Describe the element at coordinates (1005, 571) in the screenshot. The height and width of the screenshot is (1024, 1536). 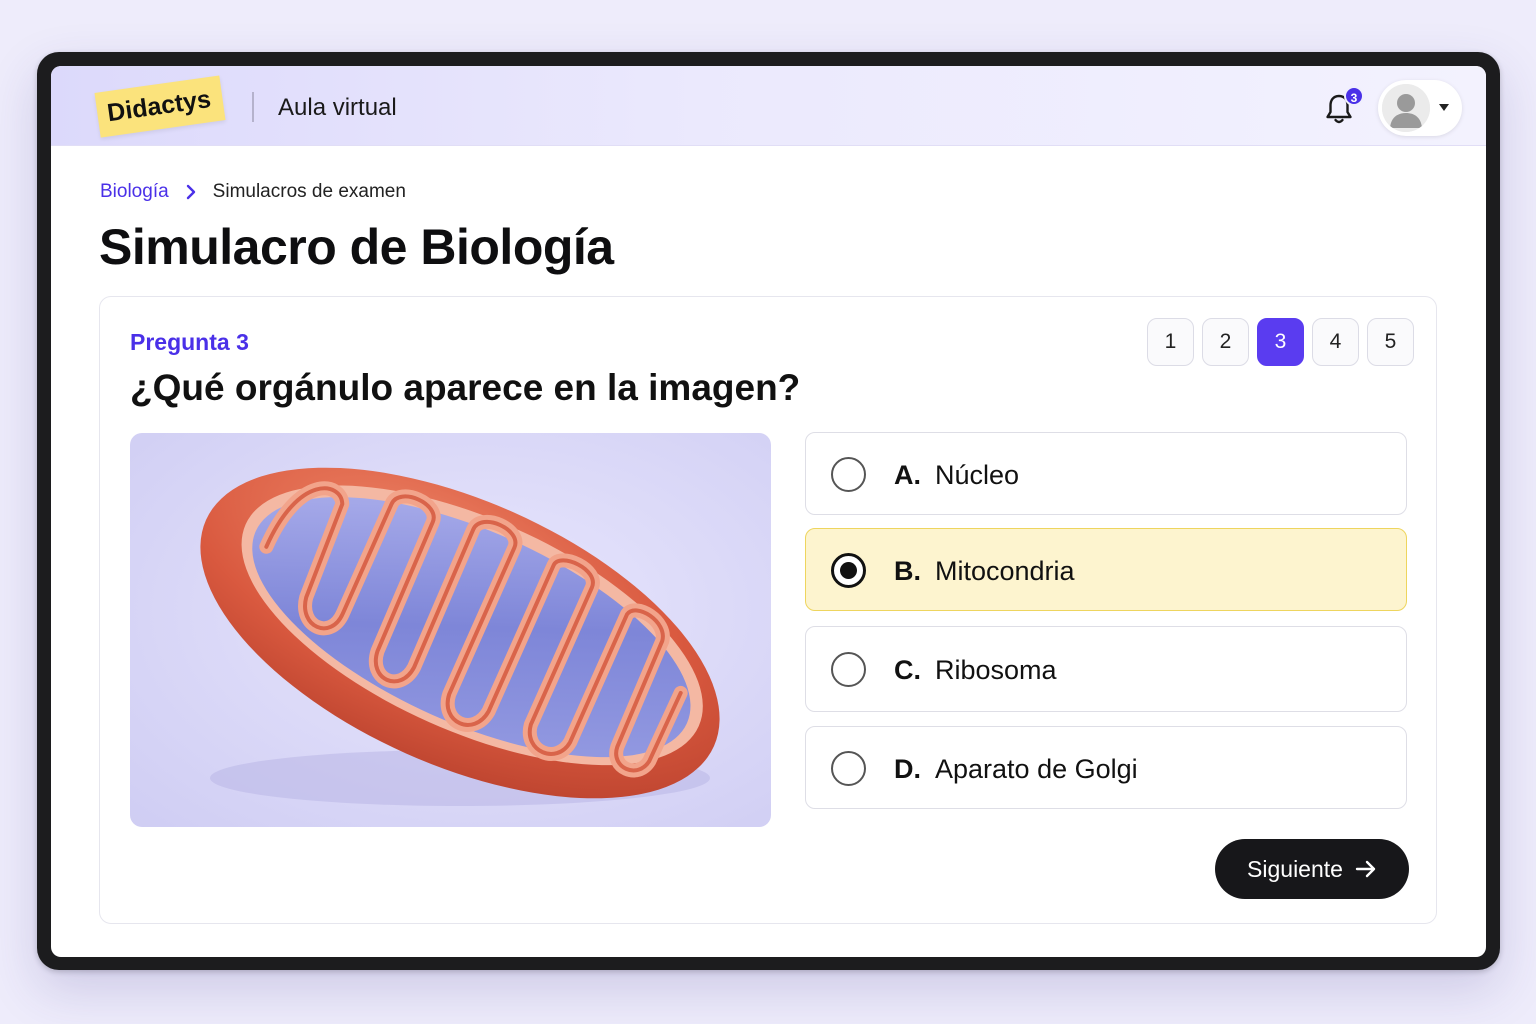
I see `option-label: Mitocondria` at that location.